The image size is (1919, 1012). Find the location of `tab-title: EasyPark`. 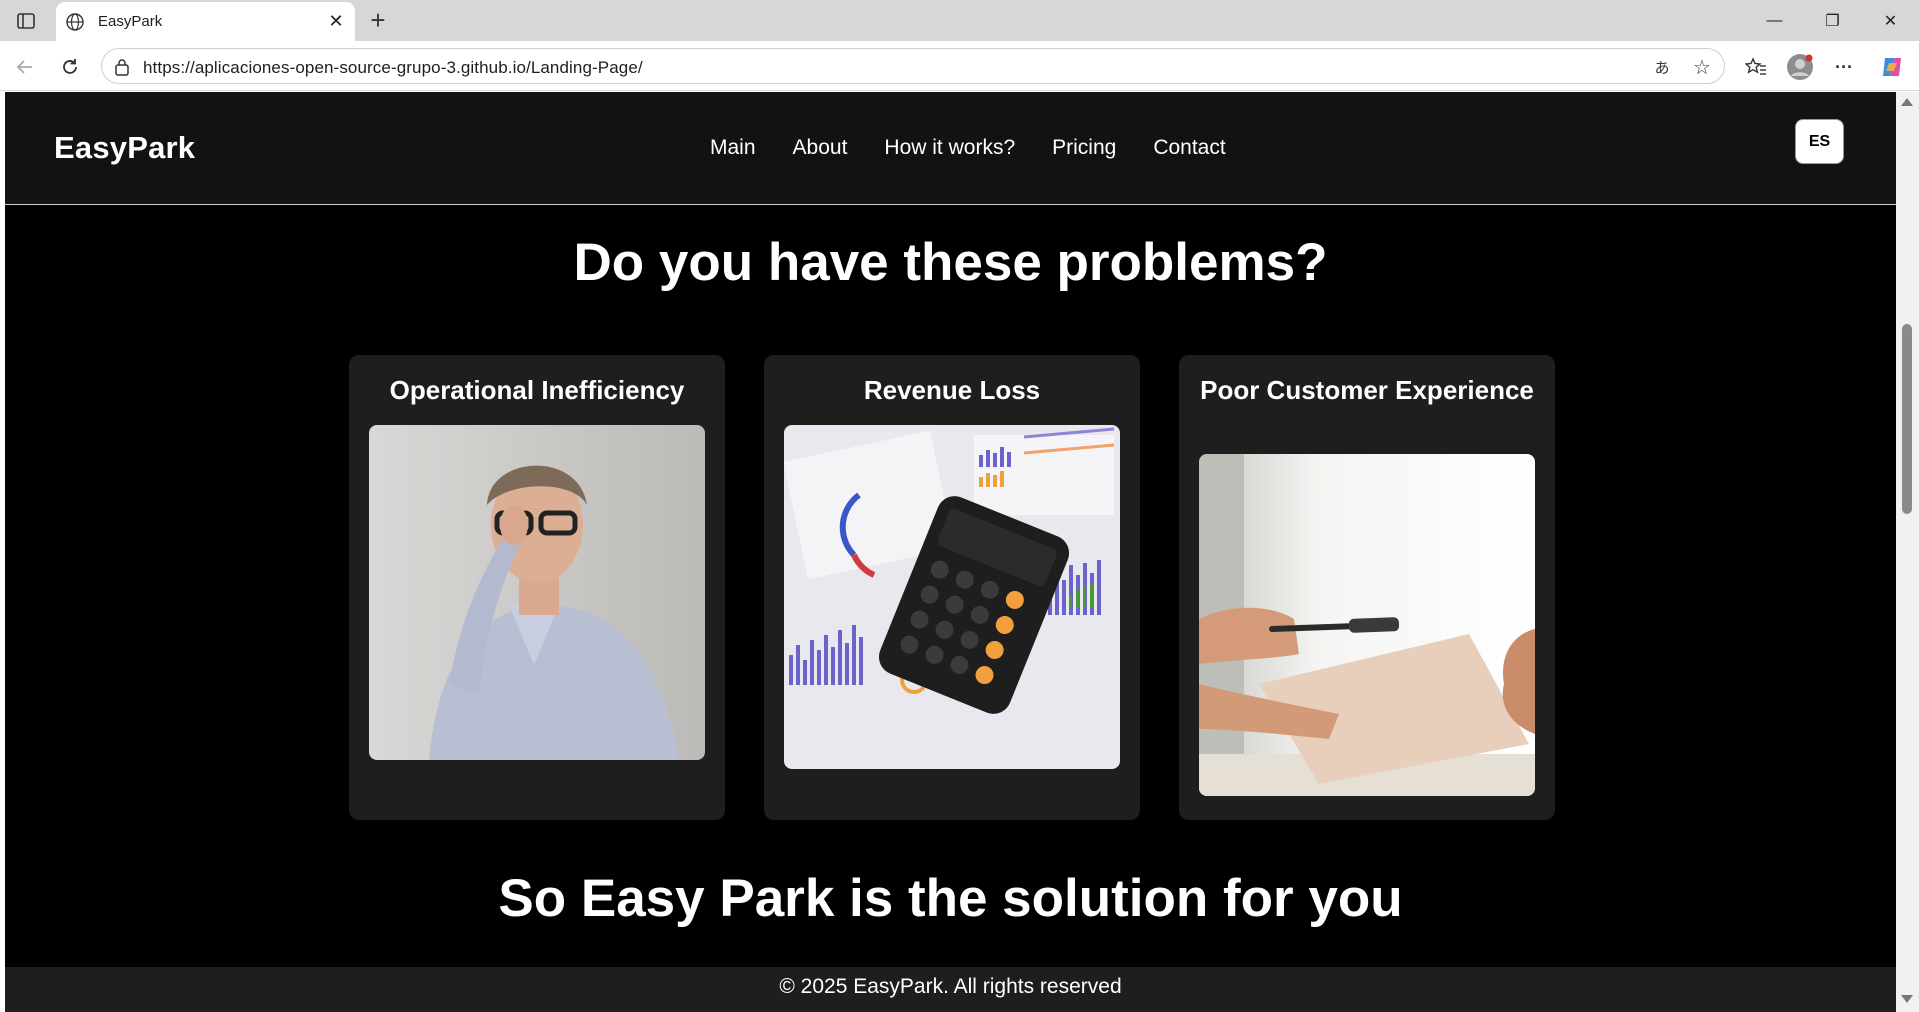

tab-title: EasyPark is located at coordinates (130, 21).